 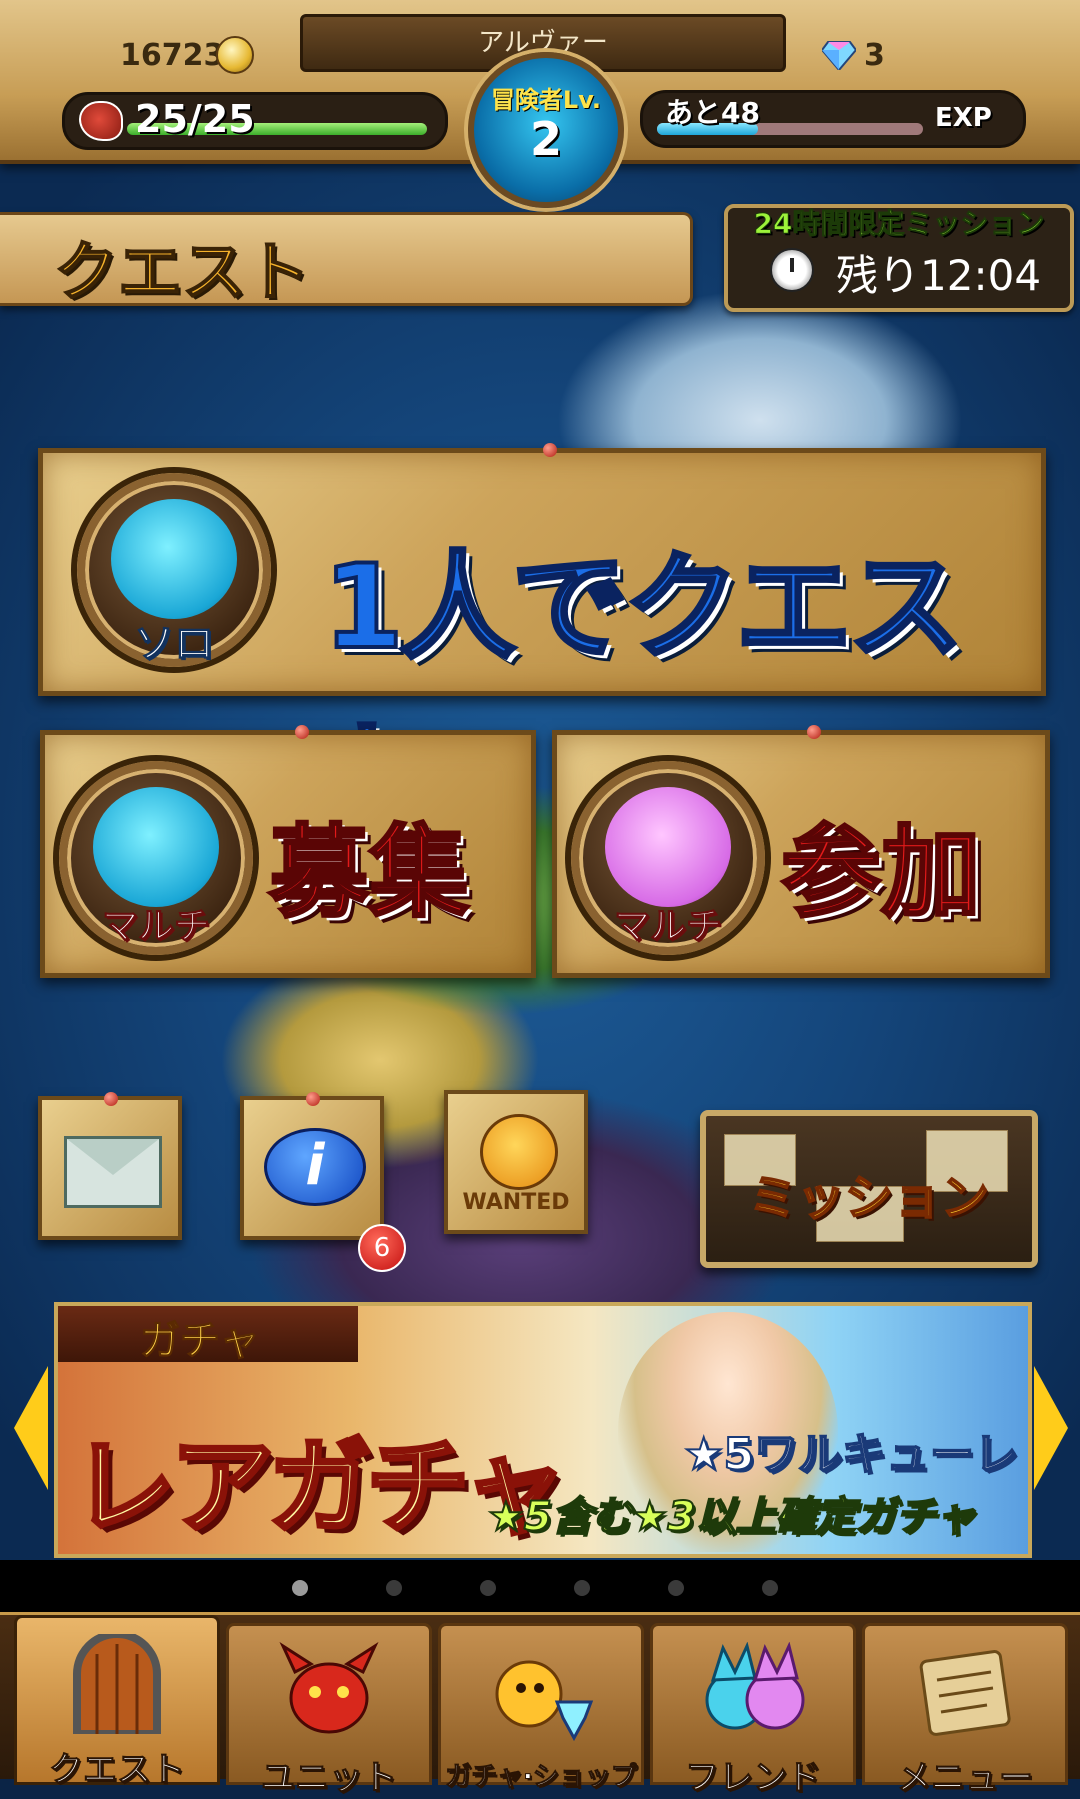 What do you see at coordinates (667, 927) in the screenshot?
I see `join-tag: マルチ` at bounding box center [667, 927].